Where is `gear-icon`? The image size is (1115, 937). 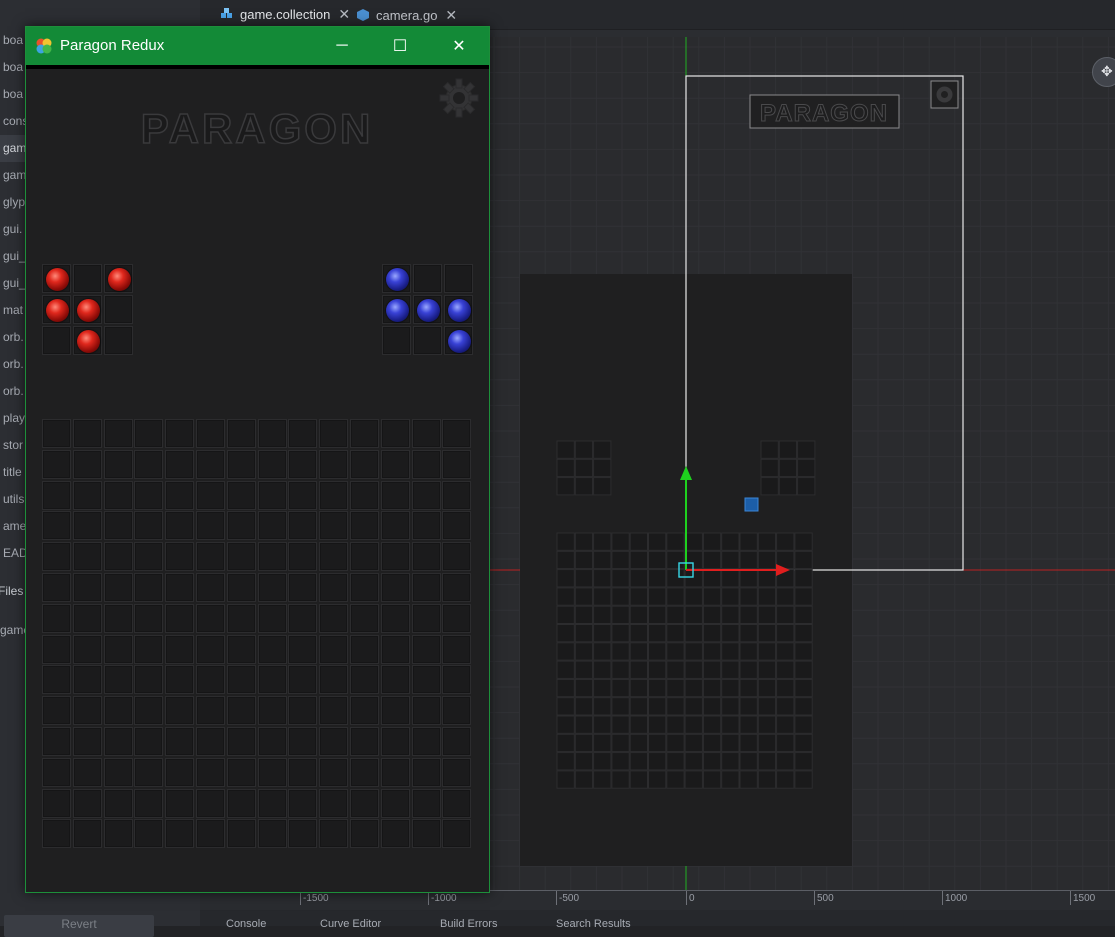
gear-icon is located at coordinates (459, 98).